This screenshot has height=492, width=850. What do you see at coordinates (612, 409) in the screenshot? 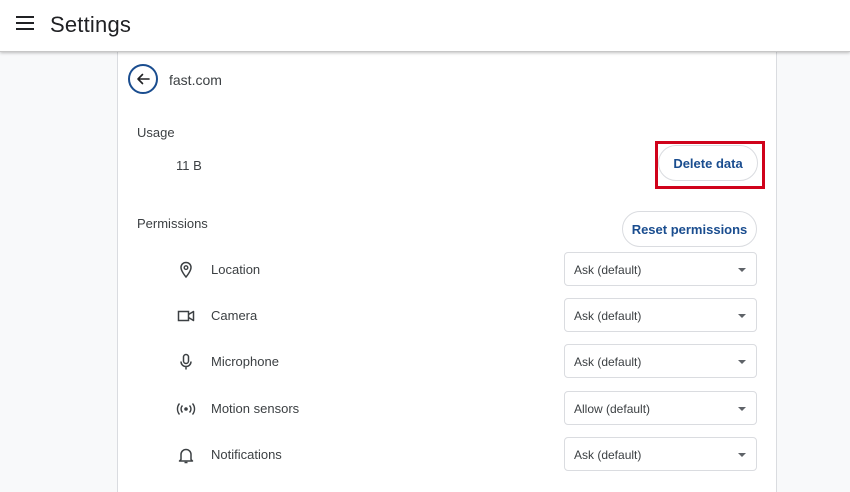
I see `select-value: Allow (default)` at bounding box center [612, 409].